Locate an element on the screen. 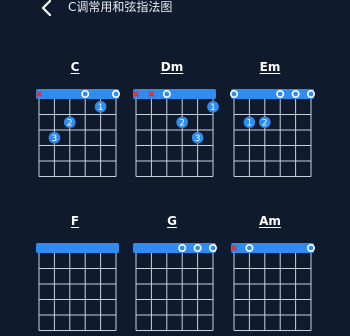  top-bar: C调常用和弦指法图 is located at coordinates (175, 9).